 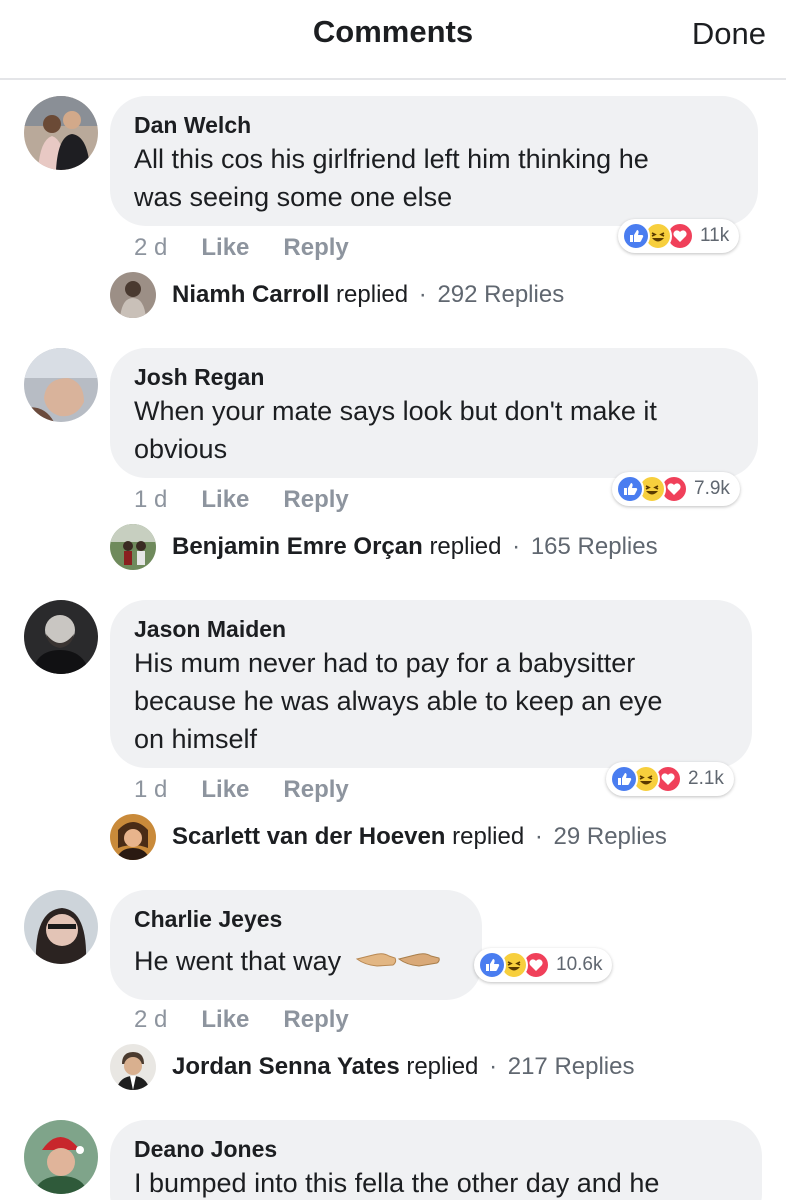 I want to click on replies-preview: Niamh Carroll replied · 292 Replies, so click(x=337, y=295).